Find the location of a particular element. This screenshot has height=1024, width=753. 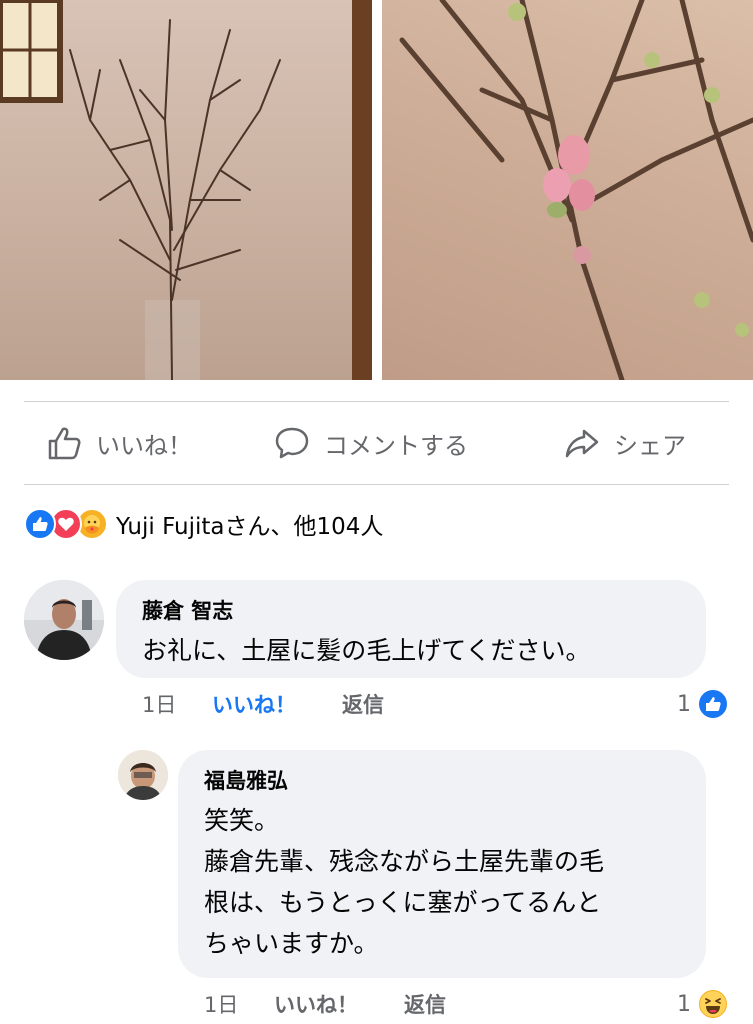

post-action-bar: いいね！ コメントする シェア is located at coordinates (376, 443).